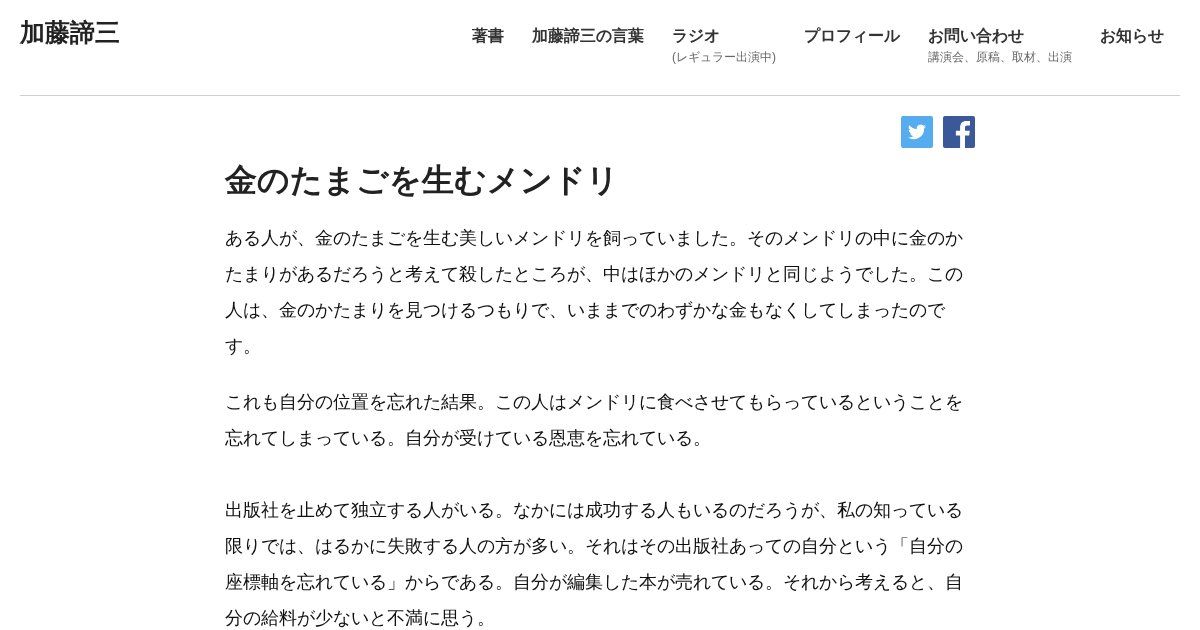  Describe the element at coordinates (1132, 36) in the screenshot. I see `nav-link: お知らせ` at that location.